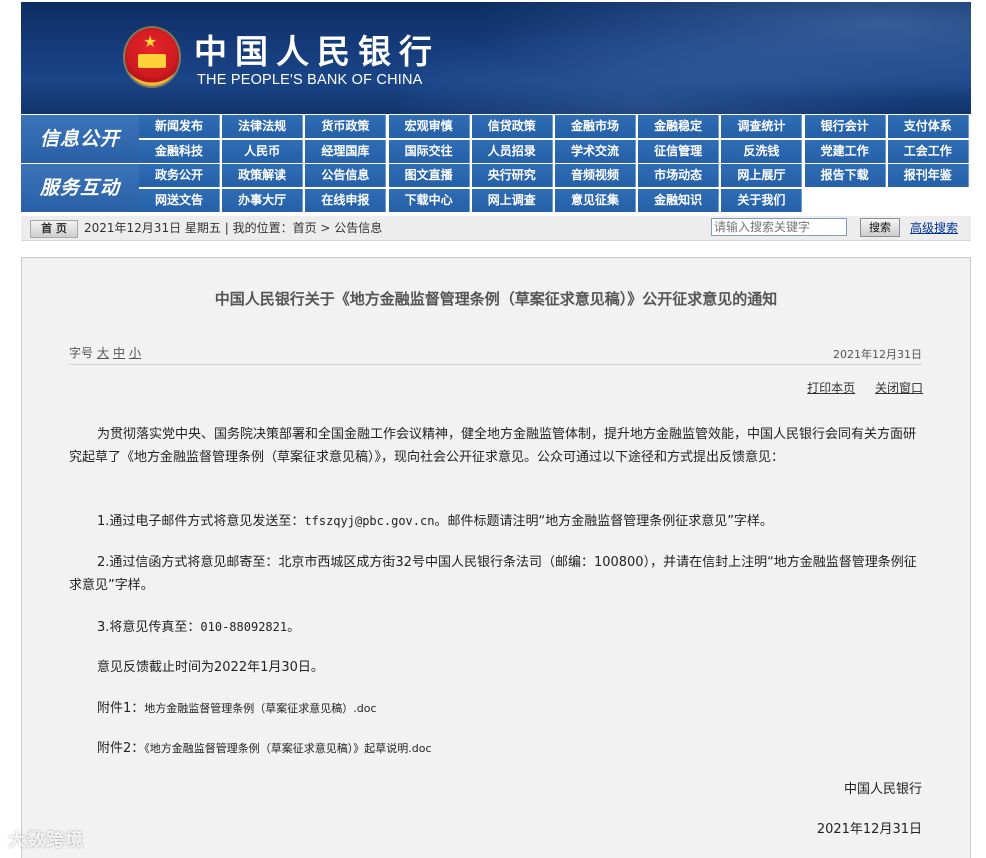 The width and height of the screenshot is (986, 858). Describe the element at coordinates (346, 126) in the screenshot. I see `nav-info-item-1-3: 货币政策` at that location.